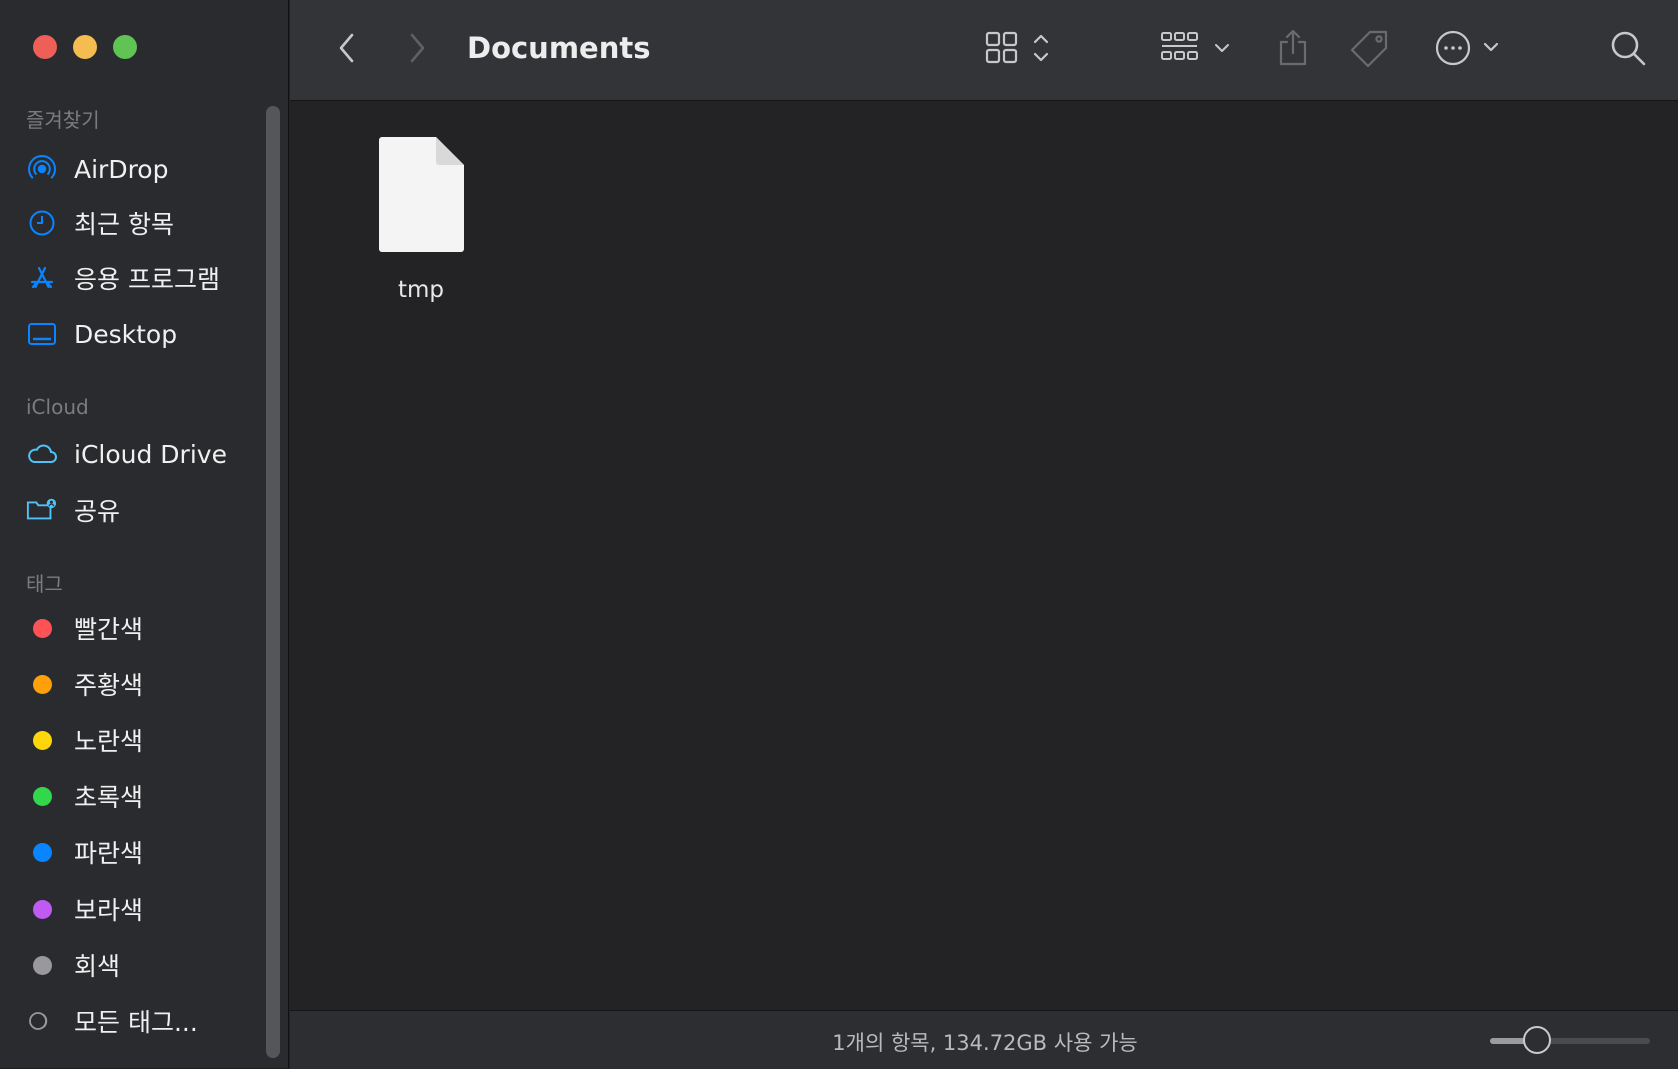 This screenshot has height=1069, width=1678. I want to click on cloud-icon, so click(42, 454).